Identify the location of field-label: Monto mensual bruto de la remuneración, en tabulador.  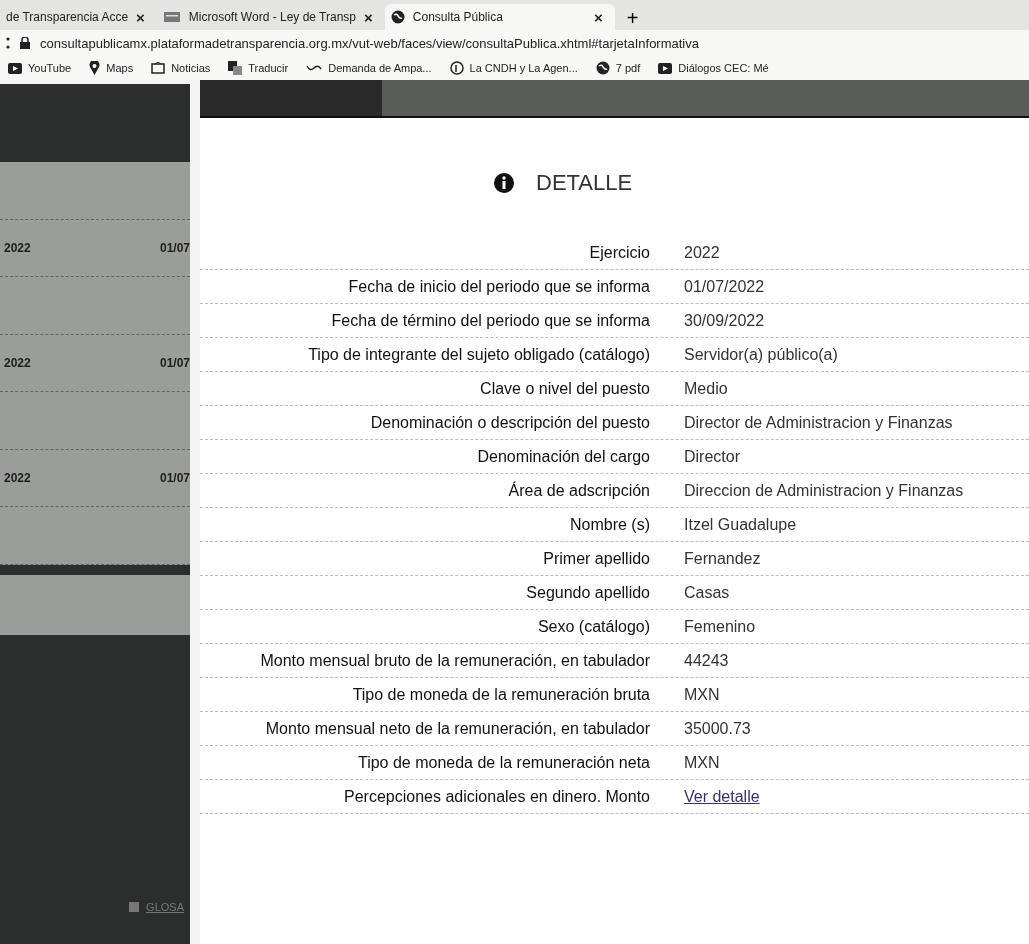
(454, 660).